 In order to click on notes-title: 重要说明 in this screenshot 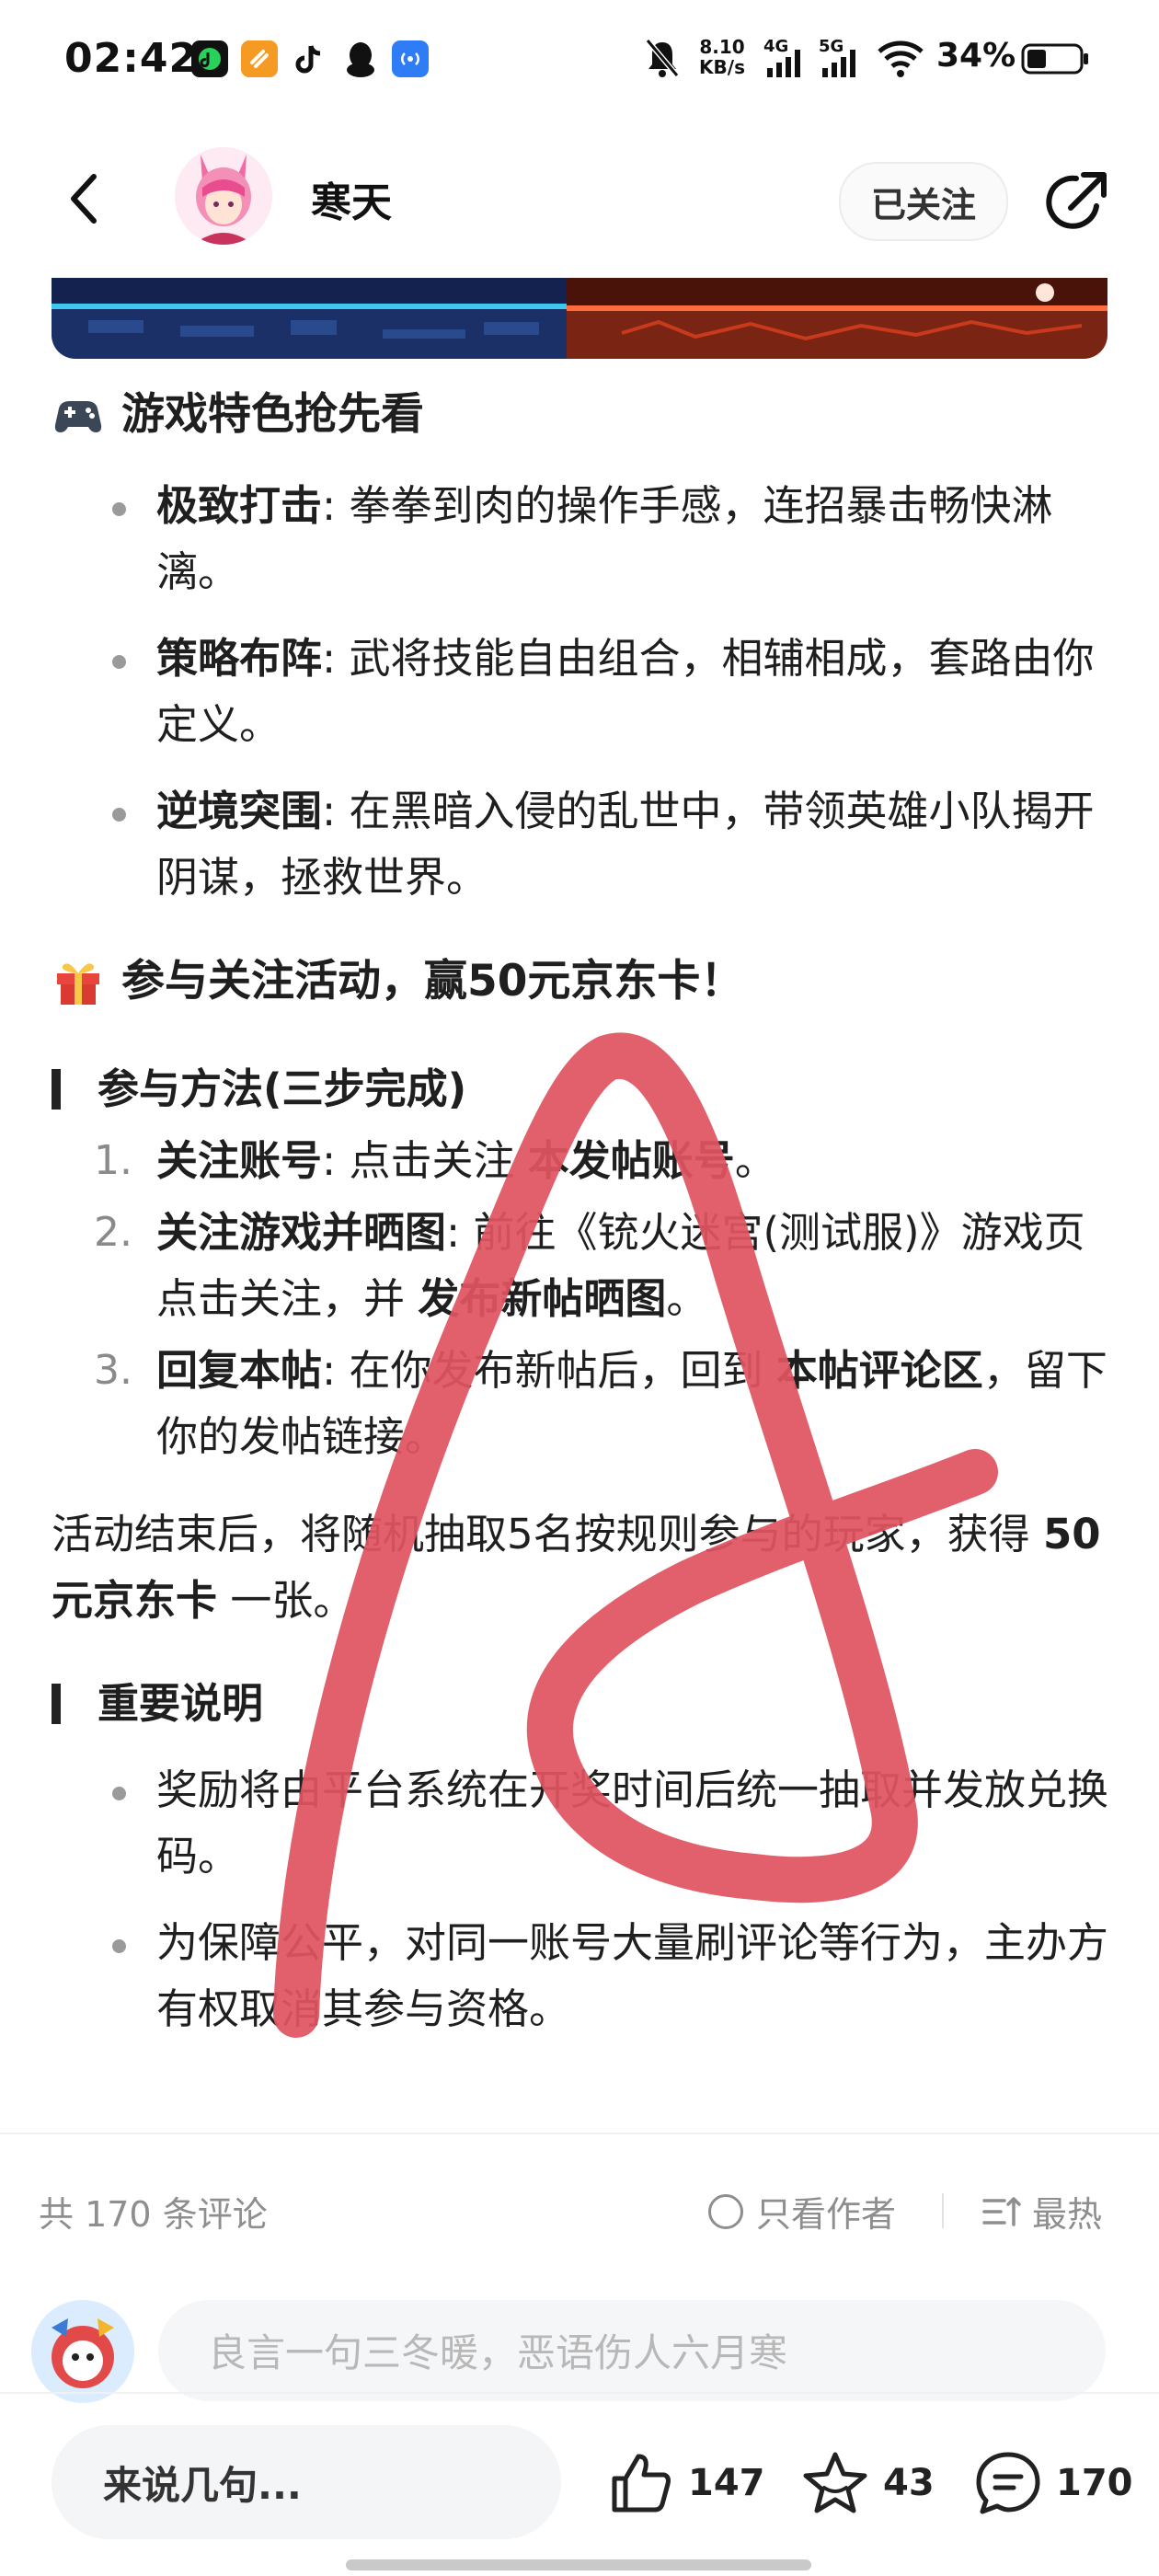, I will do `click(181, 1703)`.